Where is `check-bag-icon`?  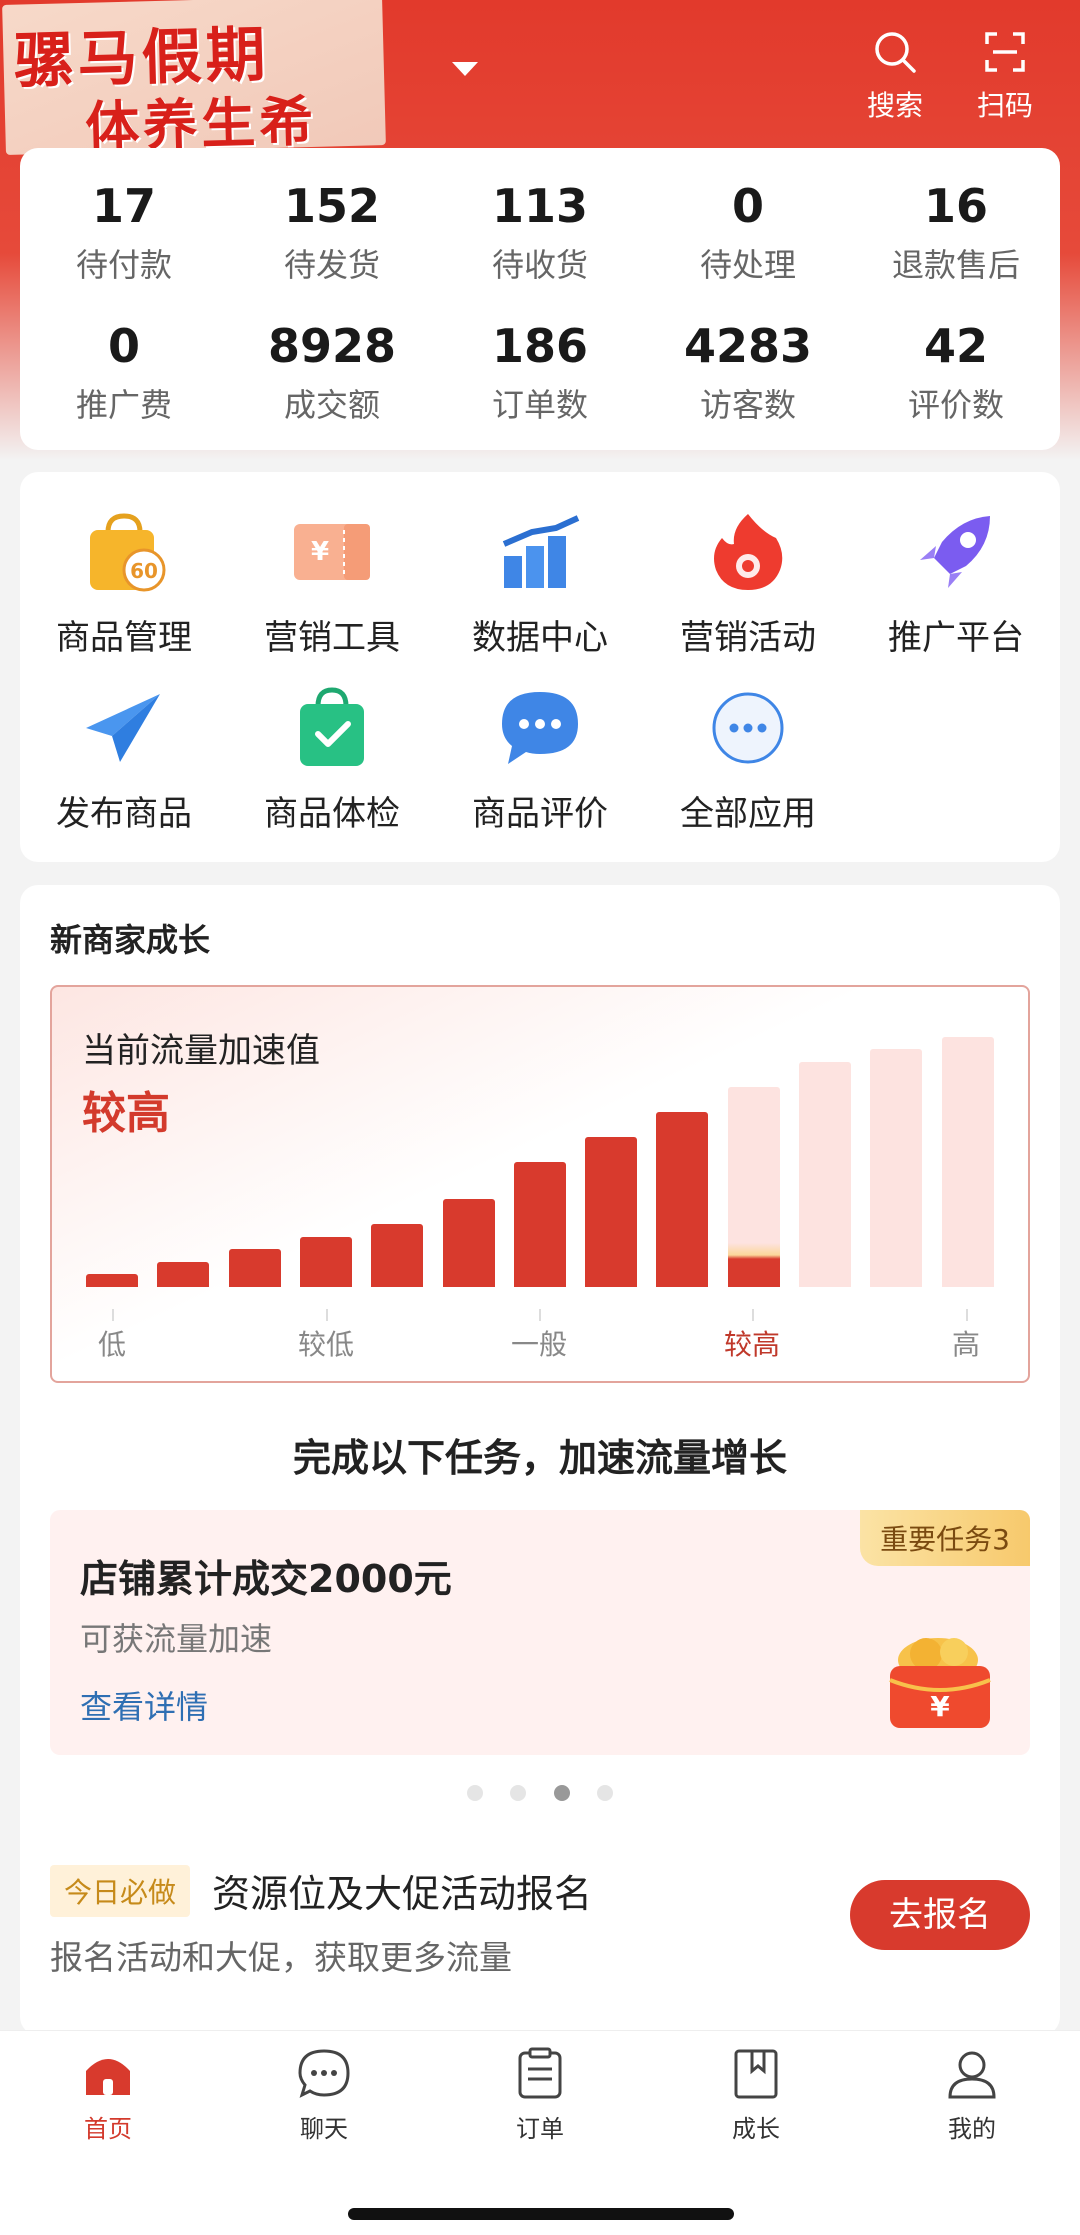 check-bag-icon is located at coordinates (332, 726).